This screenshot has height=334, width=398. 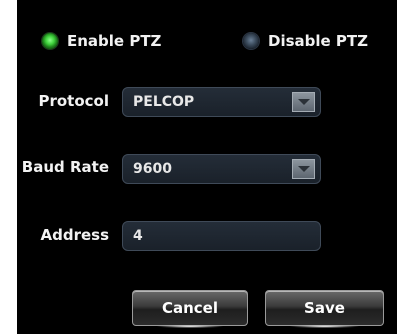 What do you see at coordinates (114, 41) in the screenshot?
I see `enable-ptz-label: Enable PTZ` at bounding box center [114, 41].